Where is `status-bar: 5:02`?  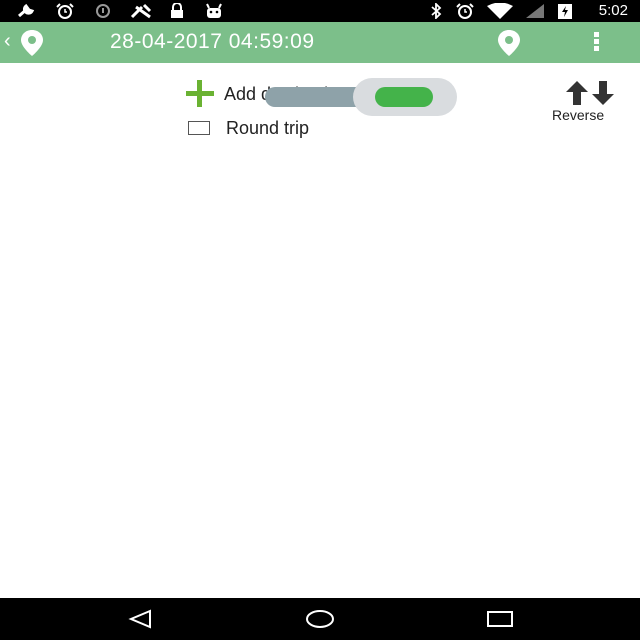 status-bar: 5:02 is located at coordinates (320, 11).